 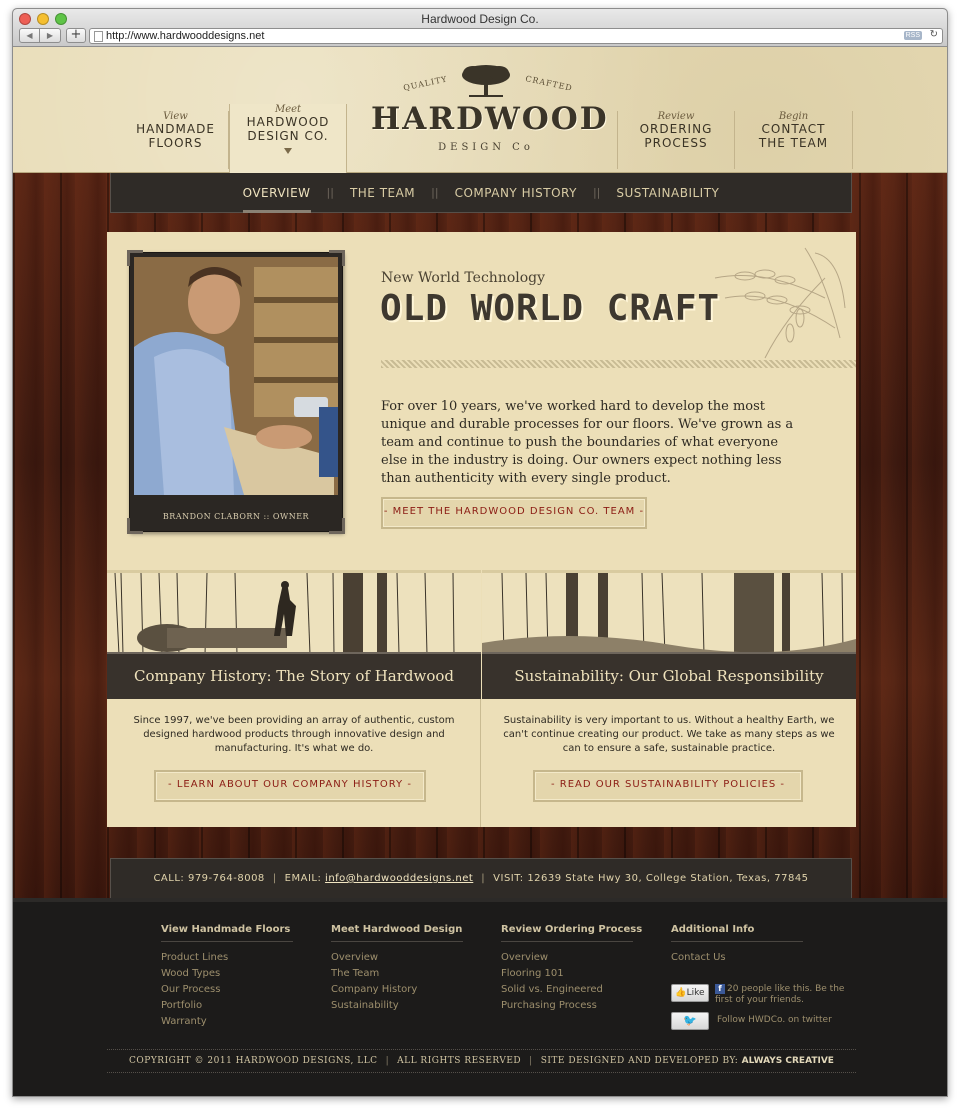 What do you see at coordinates (695, 993) in the screenshot?
I see `like-label: Like` at bounding box center [695, 993].